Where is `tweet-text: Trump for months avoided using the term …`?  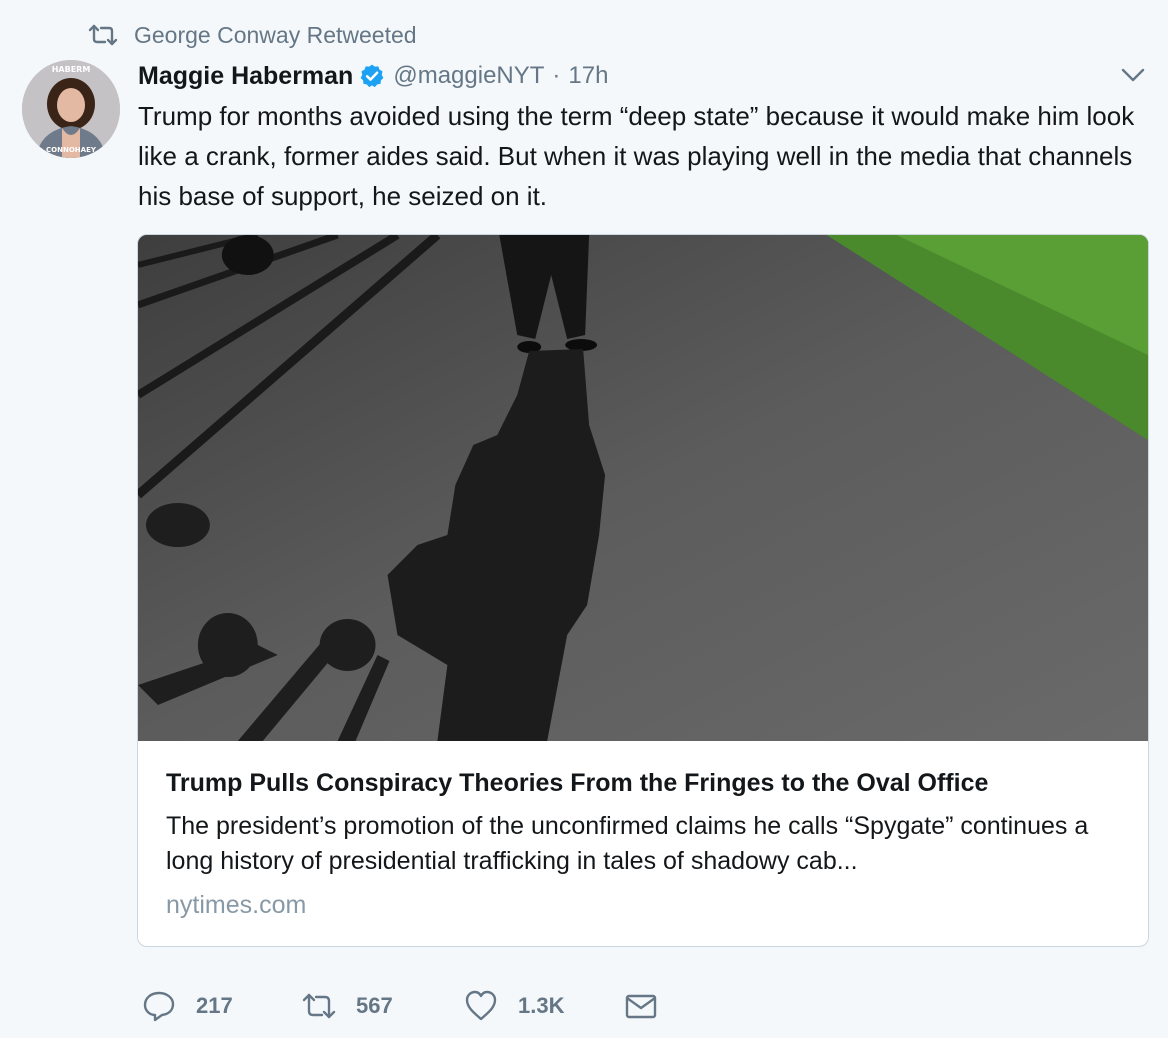 tweet-text: Trump for months avoided using the term … is located at coordinates (636, 156).